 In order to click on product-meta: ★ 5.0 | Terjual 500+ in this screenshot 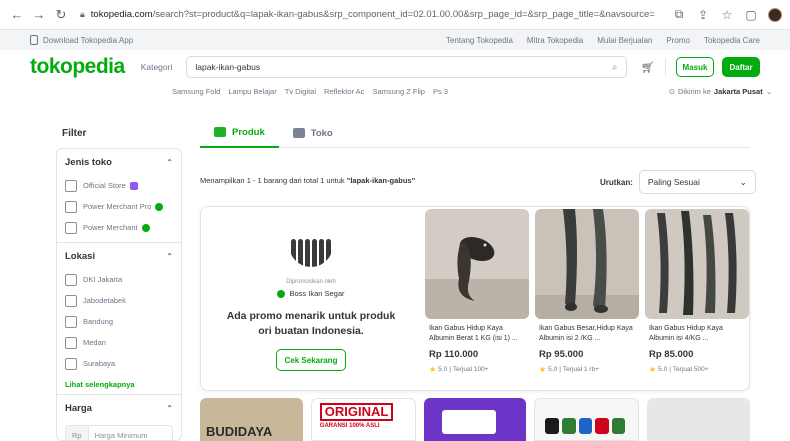, I will do `click(679, 369)`.